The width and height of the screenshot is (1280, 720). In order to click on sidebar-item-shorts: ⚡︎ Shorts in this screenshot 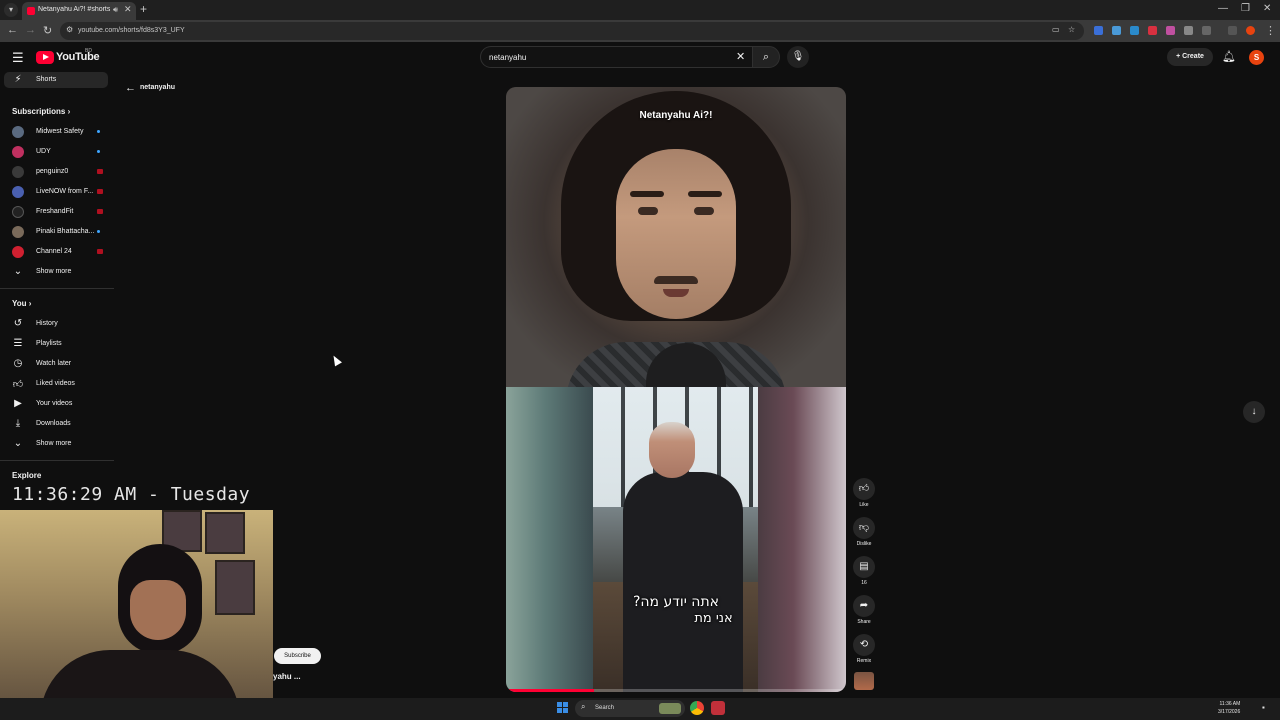, I will do `click(56, 80)`.